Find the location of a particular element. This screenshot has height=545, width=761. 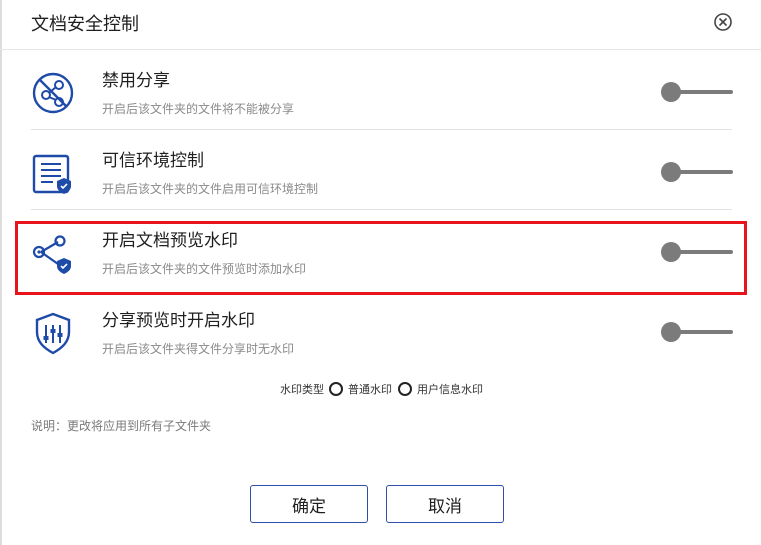

share-disabled-icon is located at coordinates (53, 93).